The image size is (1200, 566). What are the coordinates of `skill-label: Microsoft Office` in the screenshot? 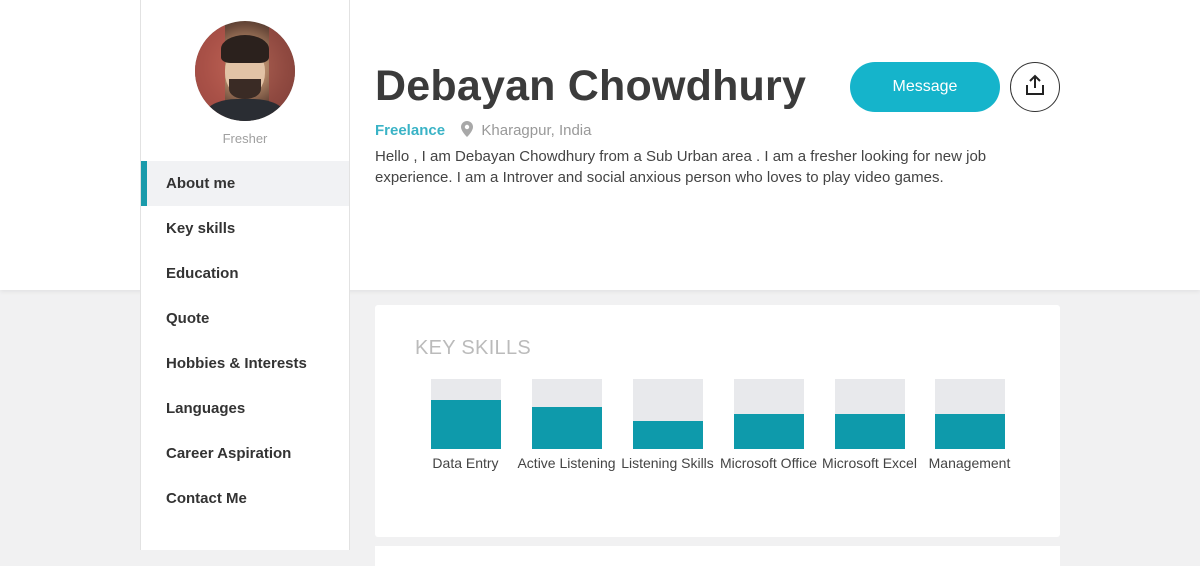 It's located at (768, 463).